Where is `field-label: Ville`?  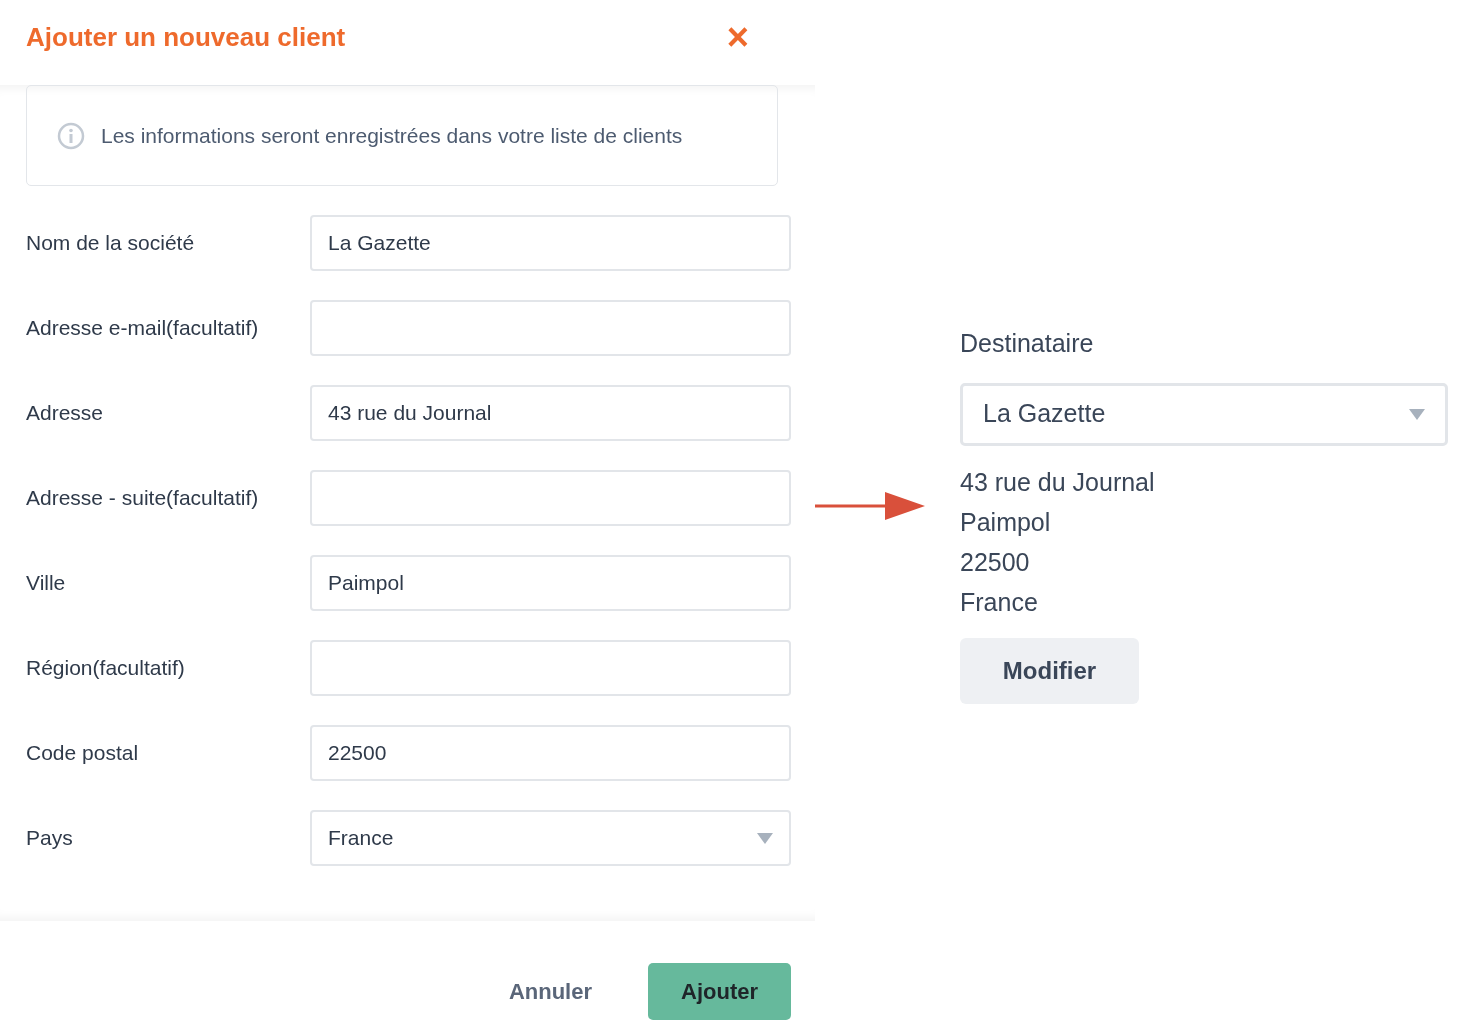 field-label: Ville is located at coordinates (46, 583).